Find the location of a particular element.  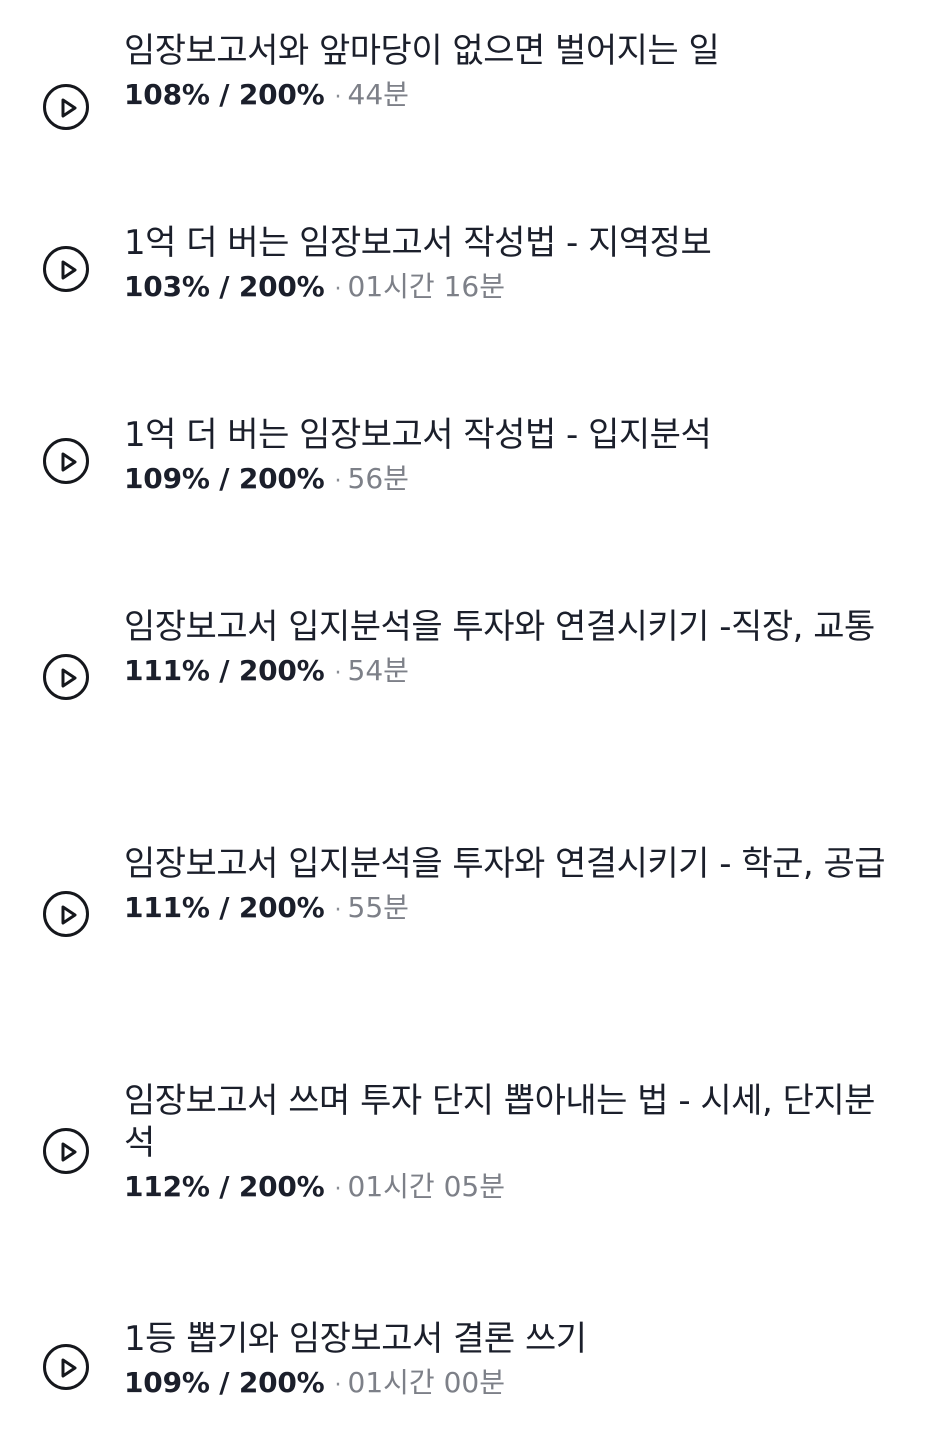

lecture-progress: 112% / 200% is located at coordinates (224, 1186).